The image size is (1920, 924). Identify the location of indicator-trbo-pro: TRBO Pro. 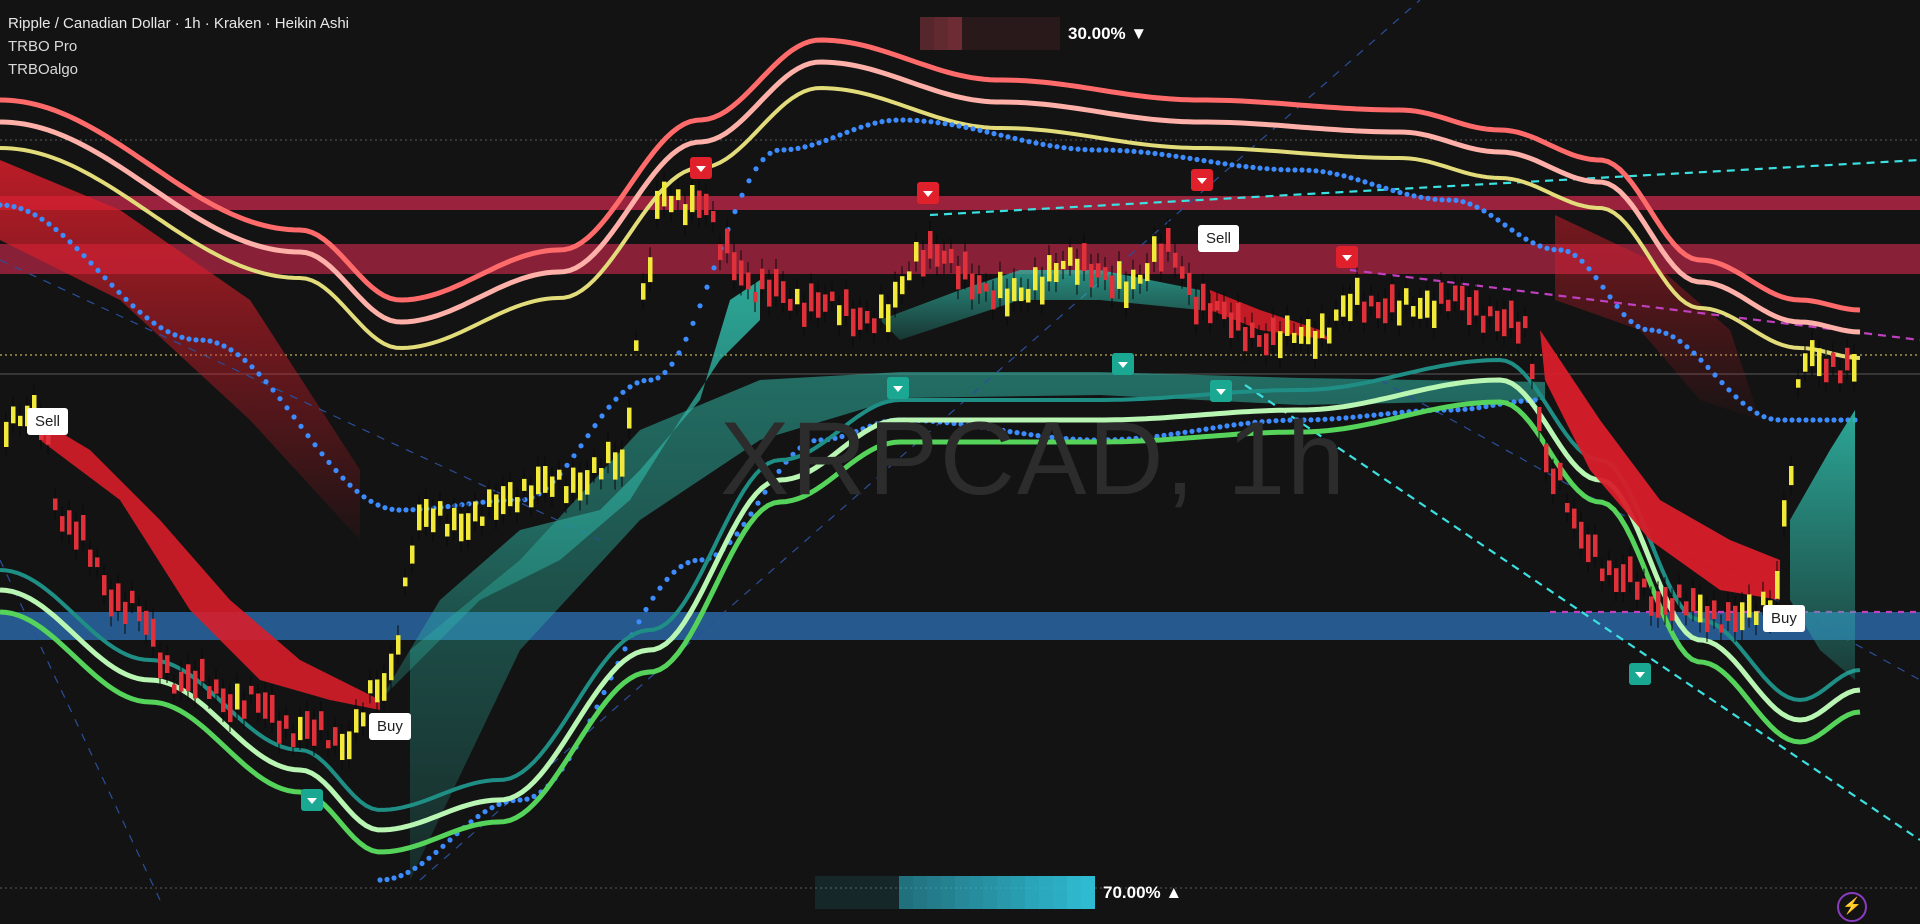
(178, 46).